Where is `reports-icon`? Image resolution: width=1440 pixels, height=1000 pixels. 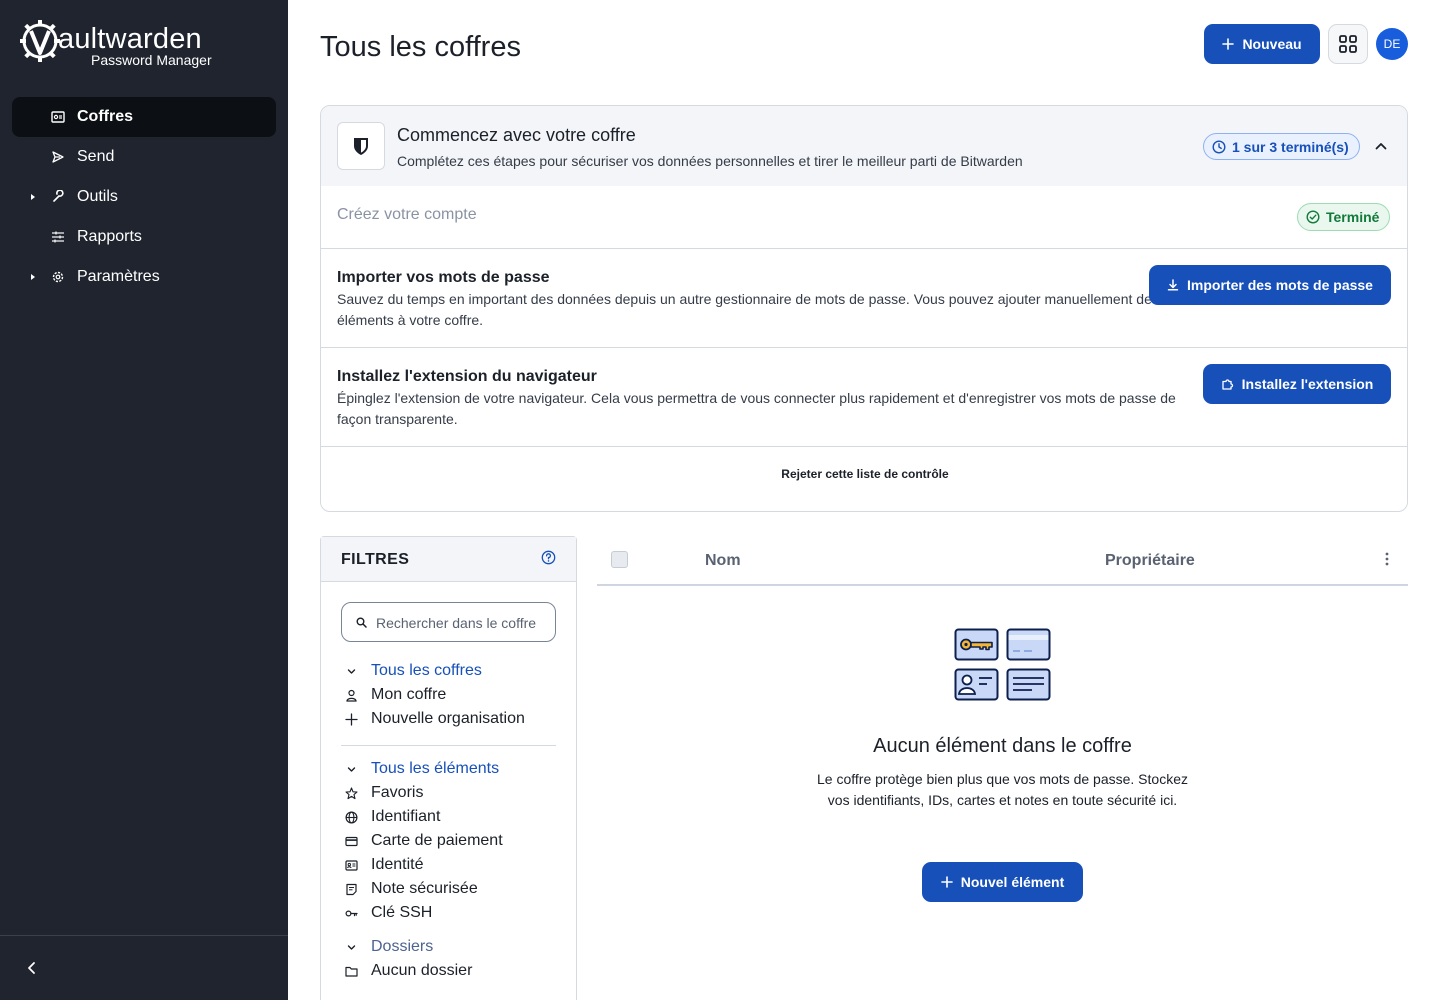
reports-icon is located at coordinates (58, 237).